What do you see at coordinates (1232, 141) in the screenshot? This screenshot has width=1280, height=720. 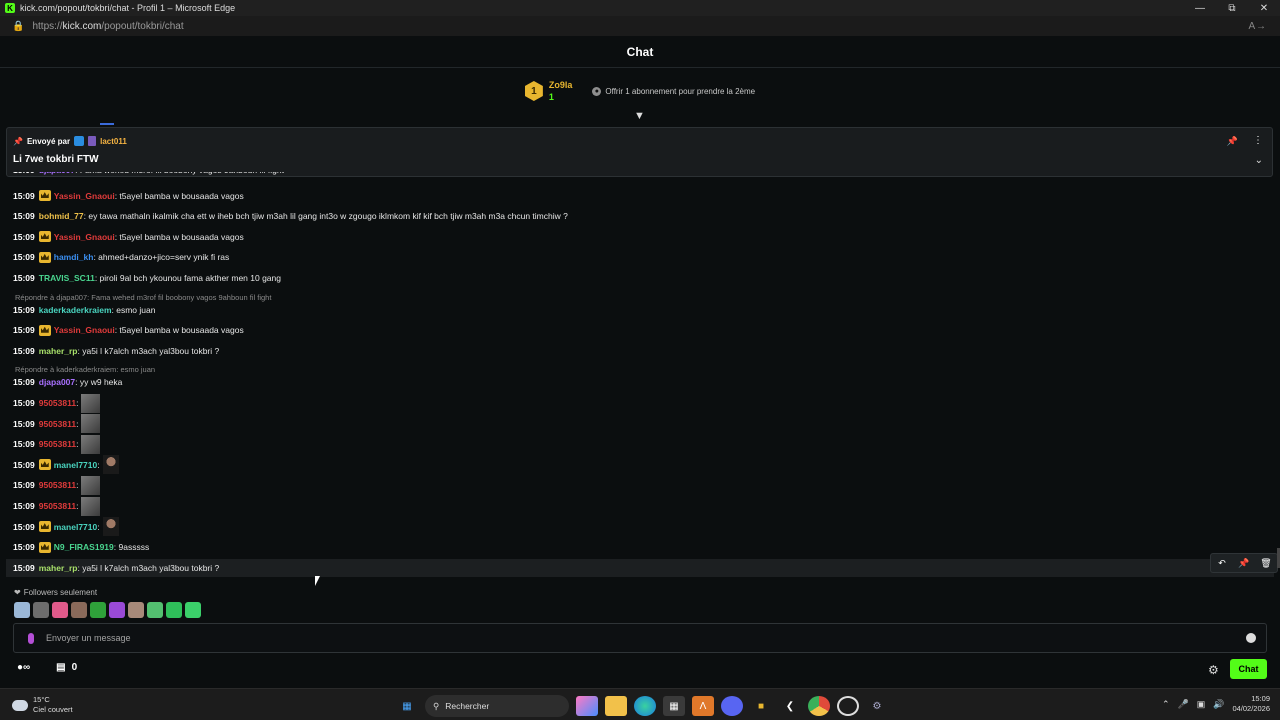 I see `pin-icon: 📌` at bounding box center [1232, 141].